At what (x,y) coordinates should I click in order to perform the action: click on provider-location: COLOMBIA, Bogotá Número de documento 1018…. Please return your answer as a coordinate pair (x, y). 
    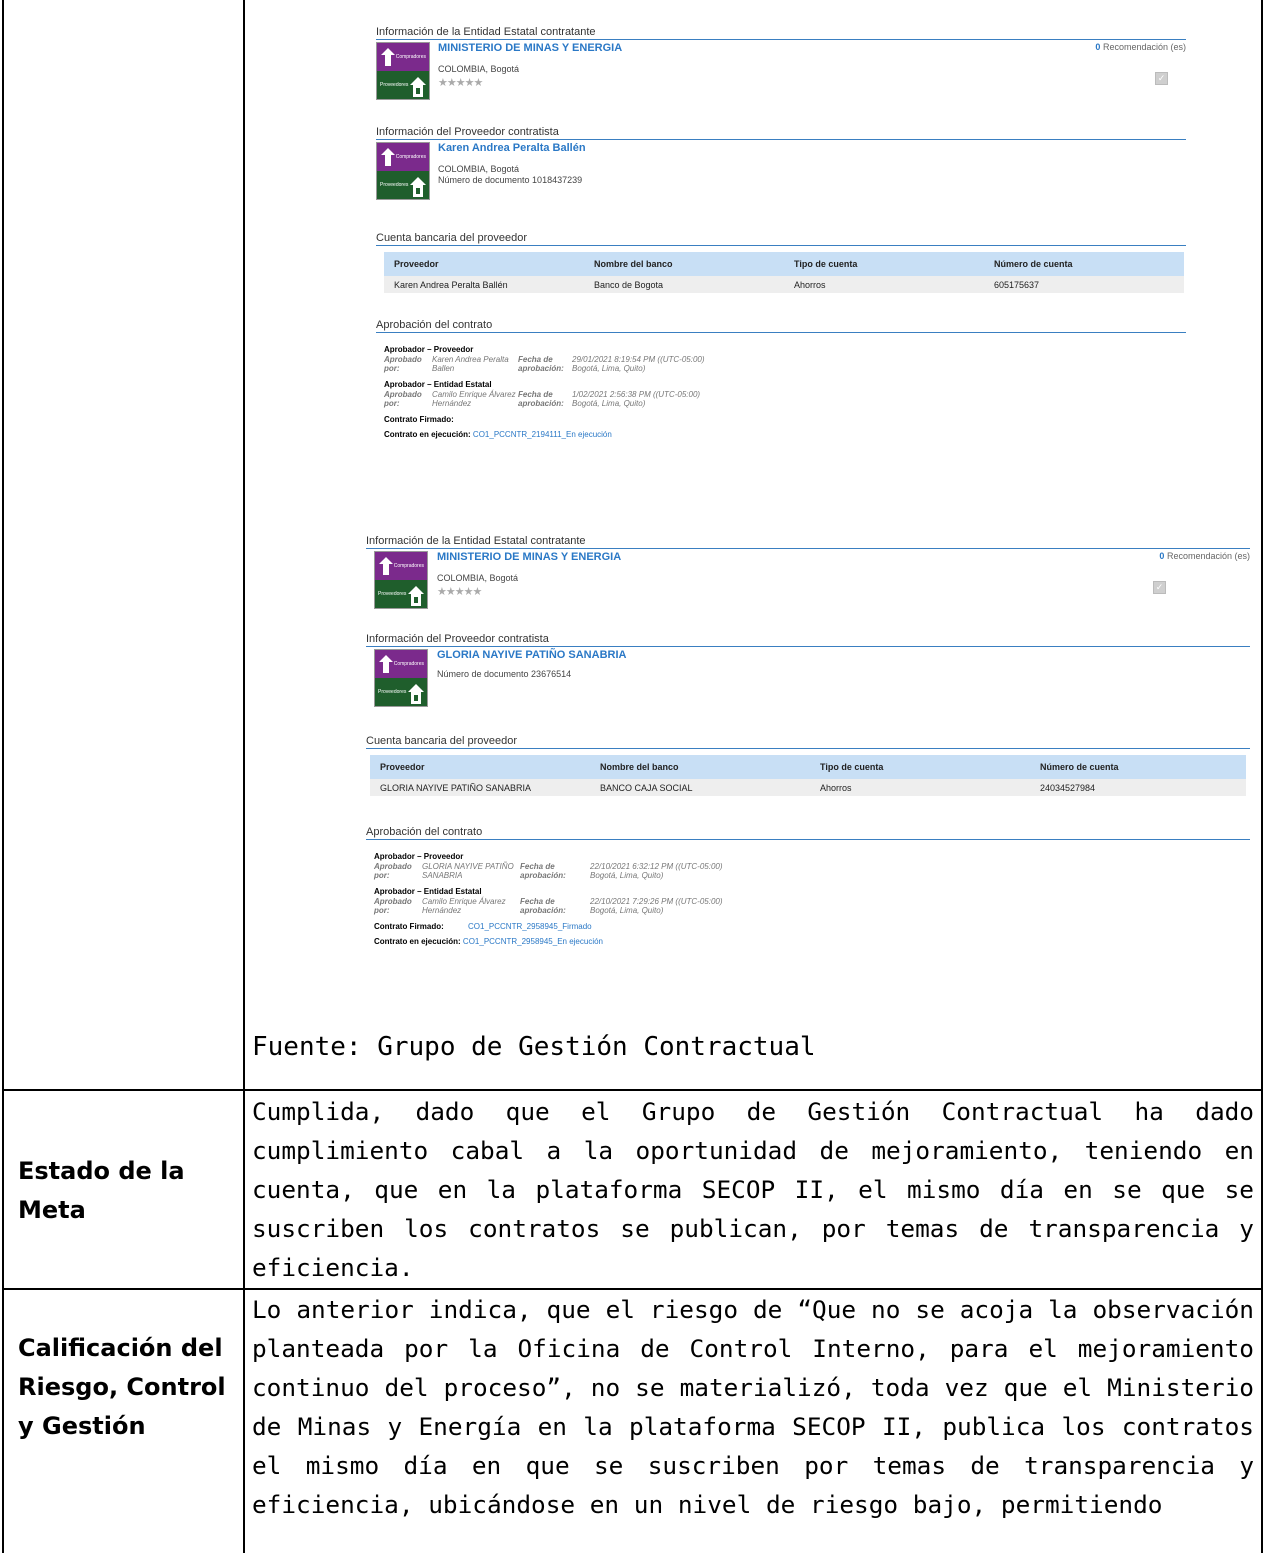
    Looking at the image, I should click on (510, 174).